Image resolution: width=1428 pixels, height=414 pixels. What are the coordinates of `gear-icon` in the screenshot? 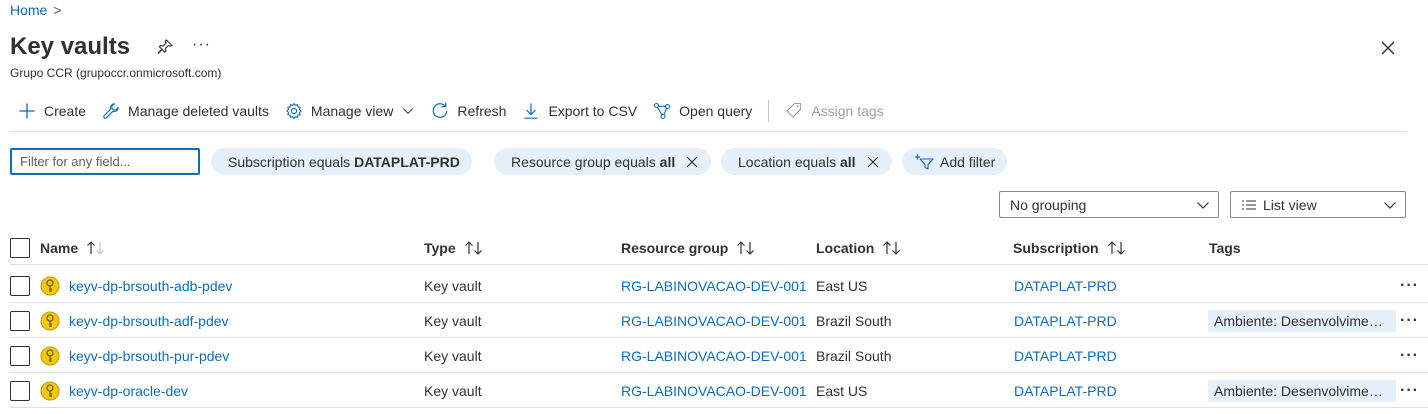 It's located at (294, 111).